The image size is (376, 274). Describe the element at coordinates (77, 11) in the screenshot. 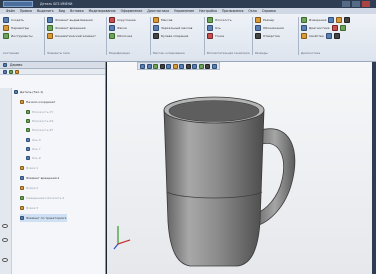

I see `menu-insert: Вставка` at that location.